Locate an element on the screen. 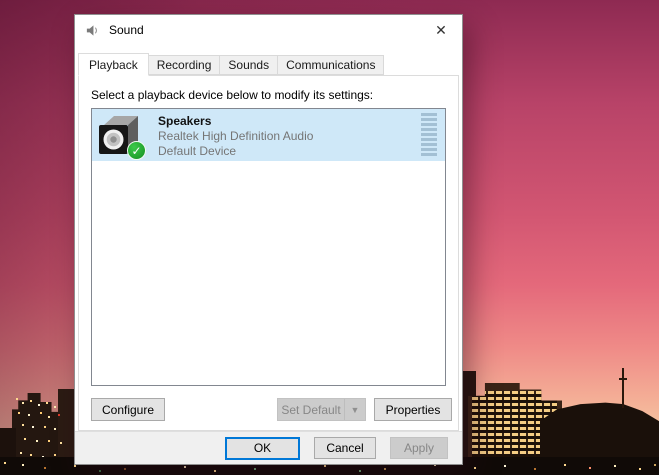 The width and height of the screenshot is (659, 475). titlebar: Sound ✕ is located at coordinates (268, 30).